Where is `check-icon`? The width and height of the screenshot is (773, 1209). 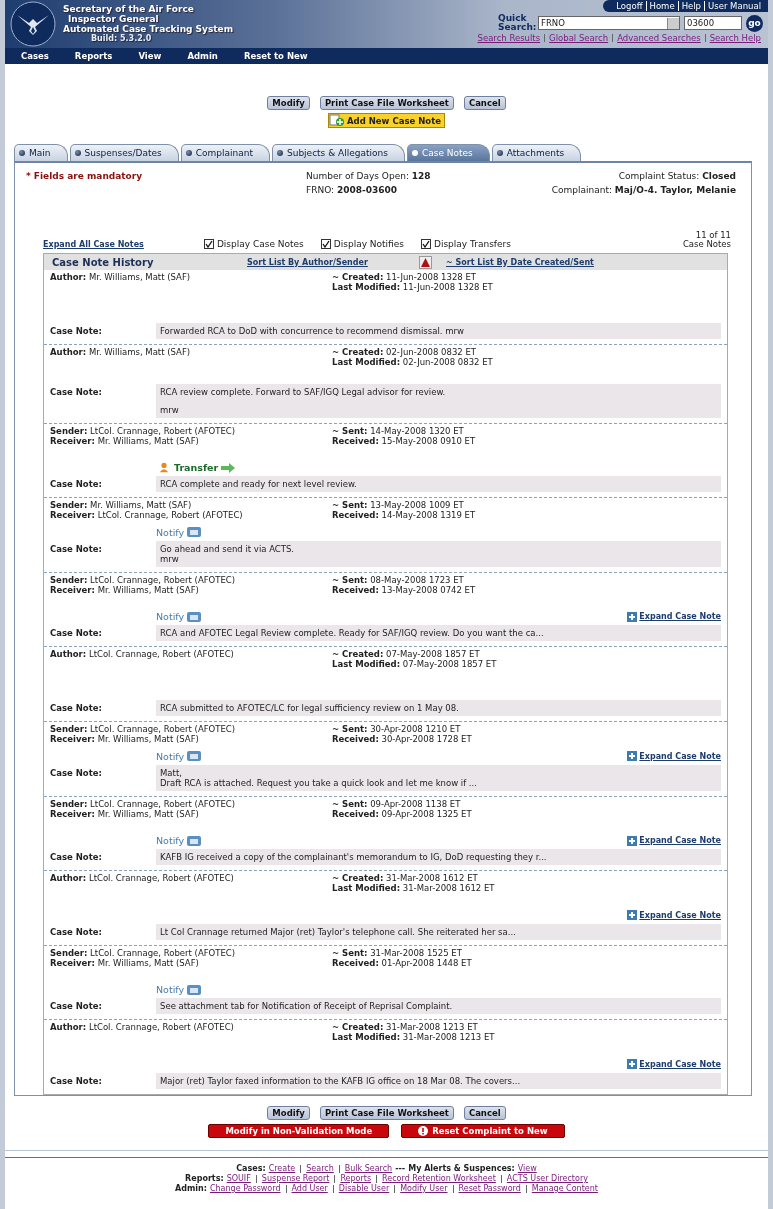
check-icon is located at coordinates (325, 244).